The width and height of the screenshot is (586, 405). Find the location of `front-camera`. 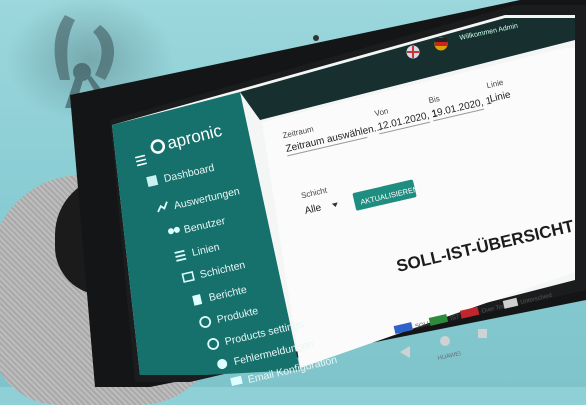

front-camera is located at coordinates (316, 38).